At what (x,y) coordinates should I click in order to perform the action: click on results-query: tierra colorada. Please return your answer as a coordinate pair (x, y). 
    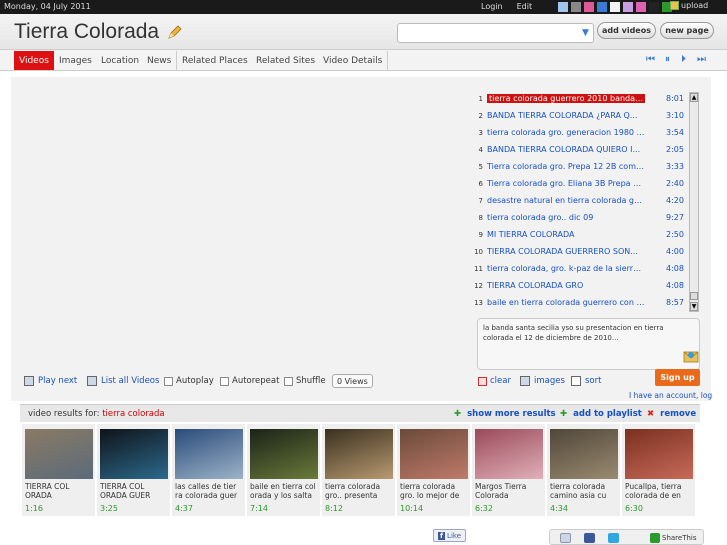
    Looking at the image, I should click on (133, 414).